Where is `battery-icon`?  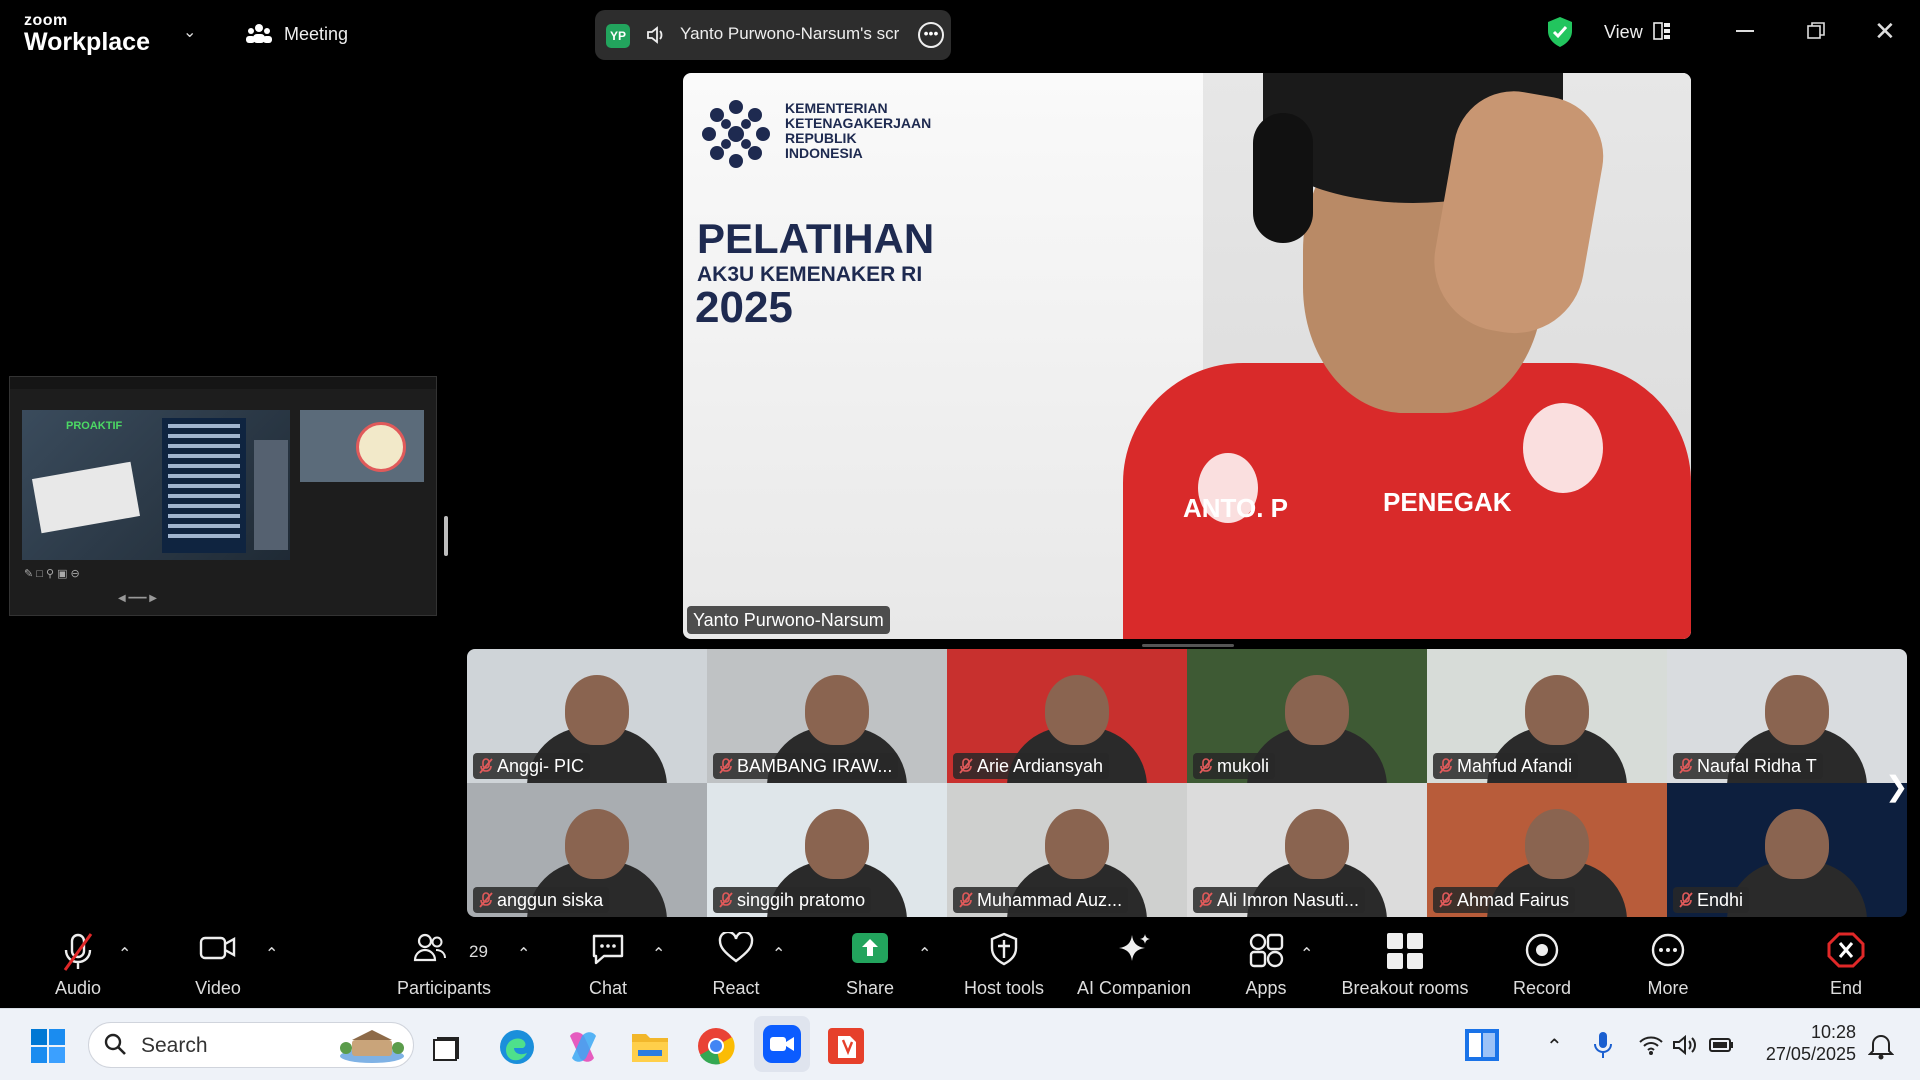 battery-icon is located at coordinates (1722, 1047).